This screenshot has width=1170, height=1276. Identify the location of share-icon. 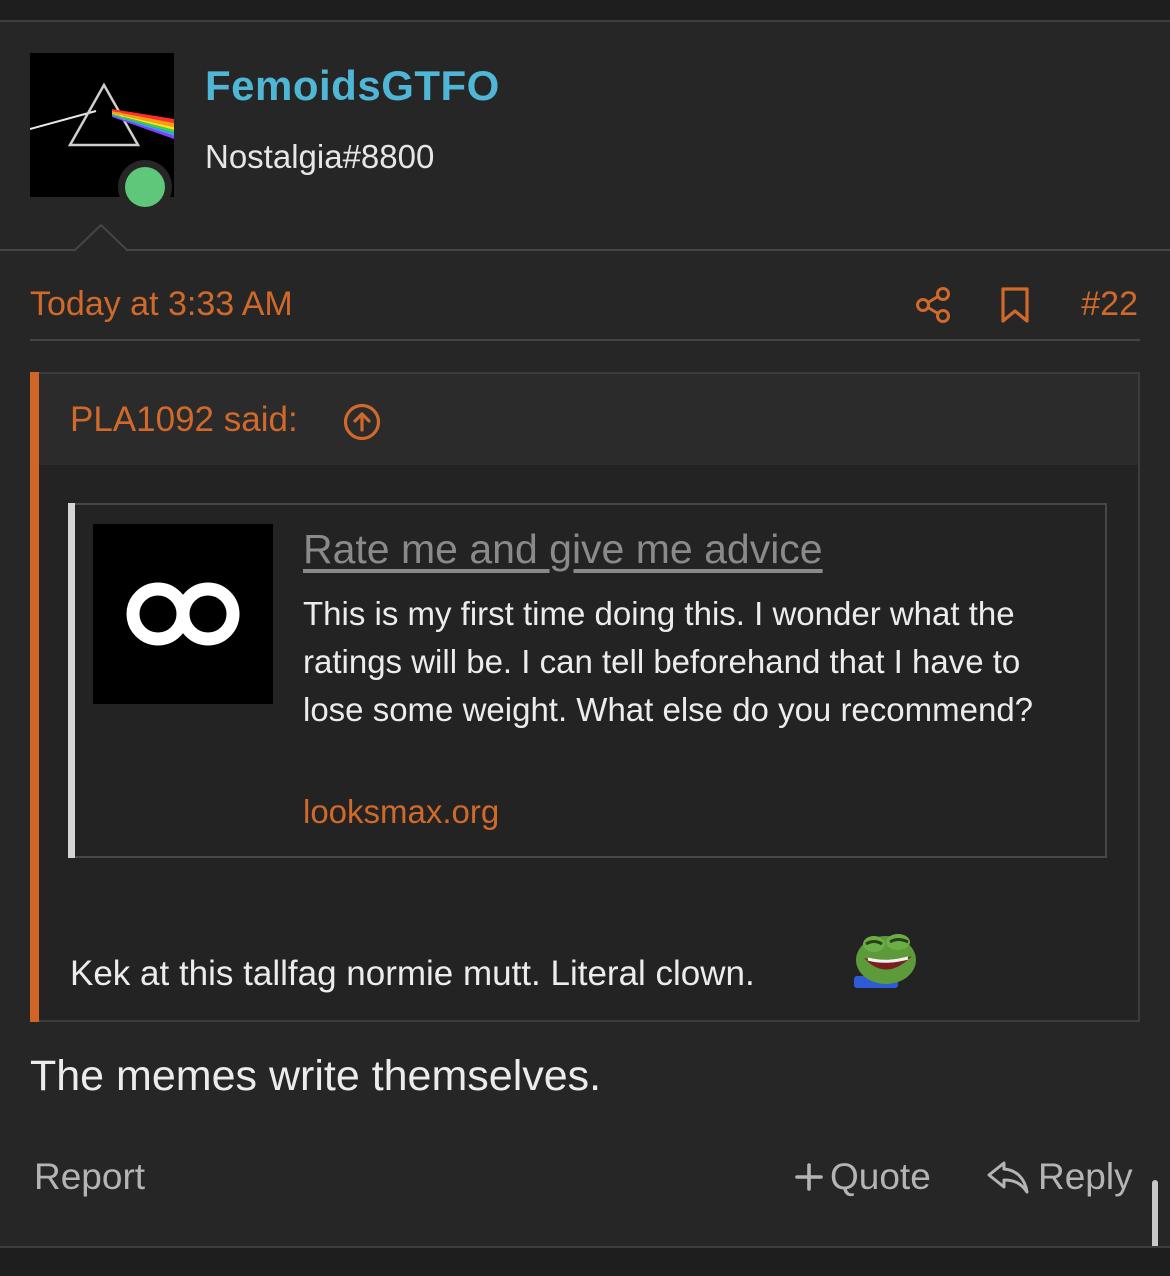
(933, 305).